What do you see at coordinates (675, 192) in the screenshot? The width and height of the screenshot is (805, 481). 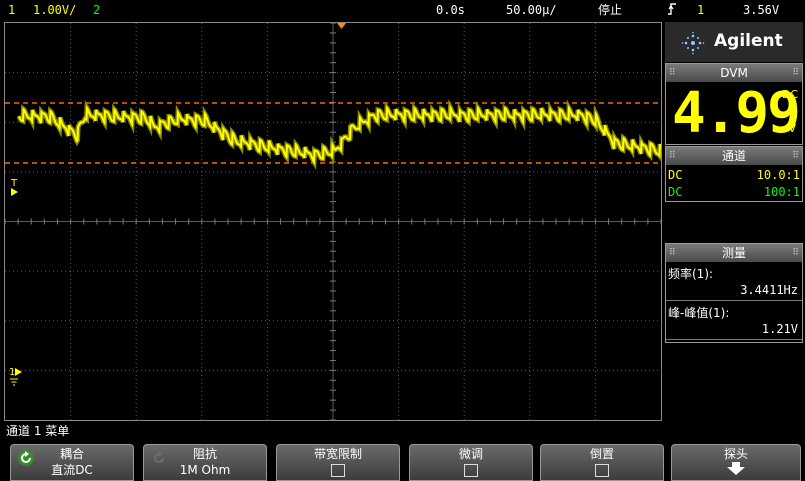 I see `ch2-coupling: DC` at bounding box center [675, 192].